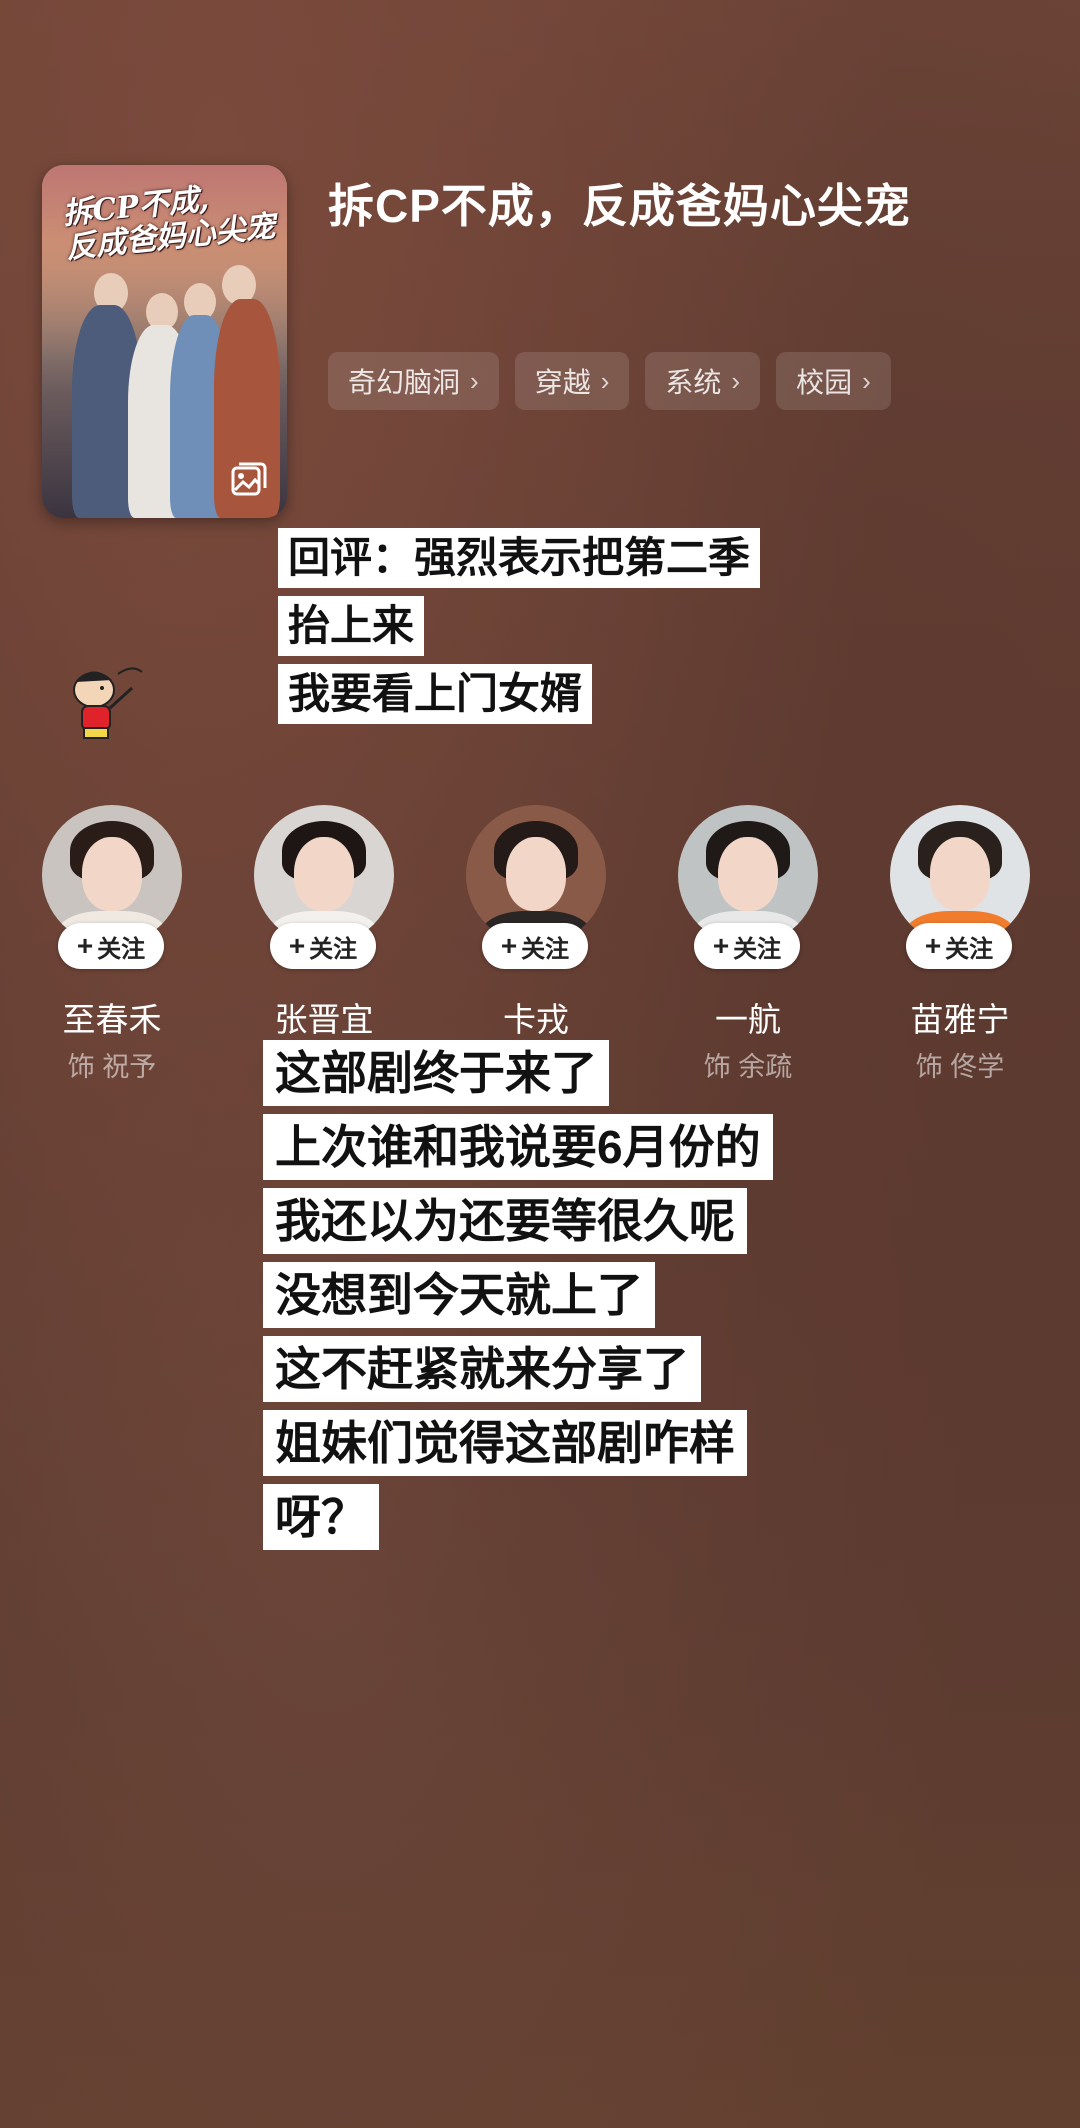  What do you see at coordinates (960, 1019) in the screenshot?
I see `cast-name: 苗雅宁` at bounding box center [960, 1019].